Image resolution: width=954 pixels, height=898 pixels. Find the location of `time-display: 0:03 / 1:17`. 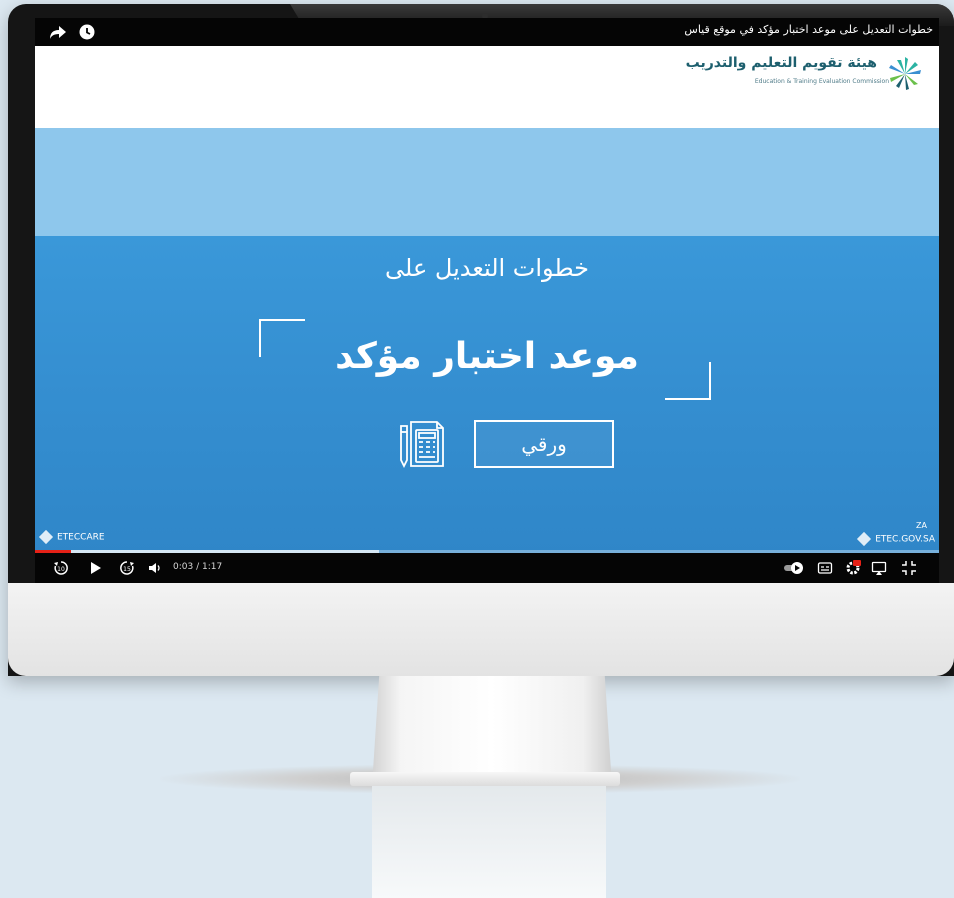

time-display: 0:03 / 1:17 is located at coordinates (198, 567).